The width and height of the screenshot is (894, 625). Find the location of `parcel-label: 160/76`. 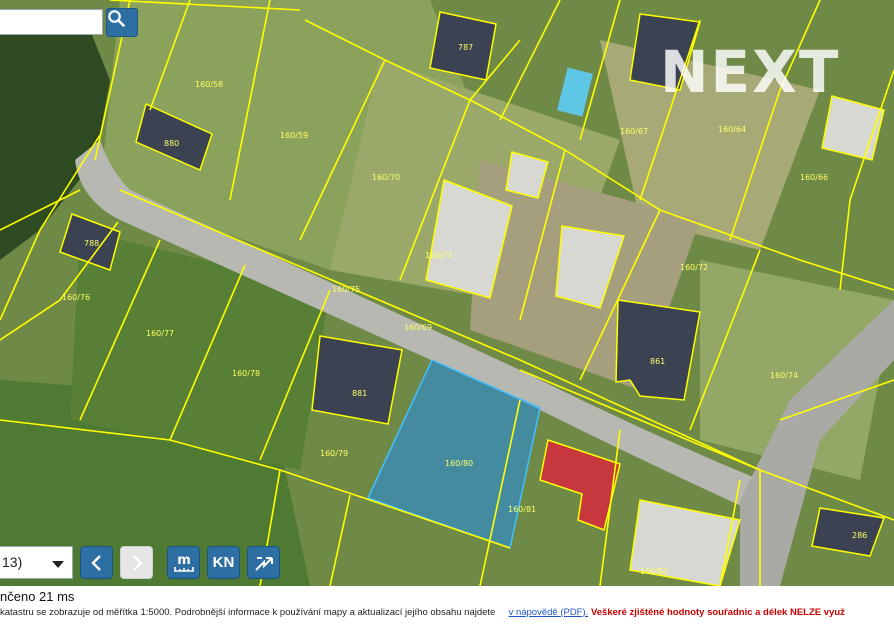

parcel-label: 160/76 is located at coordinates (76, 297).